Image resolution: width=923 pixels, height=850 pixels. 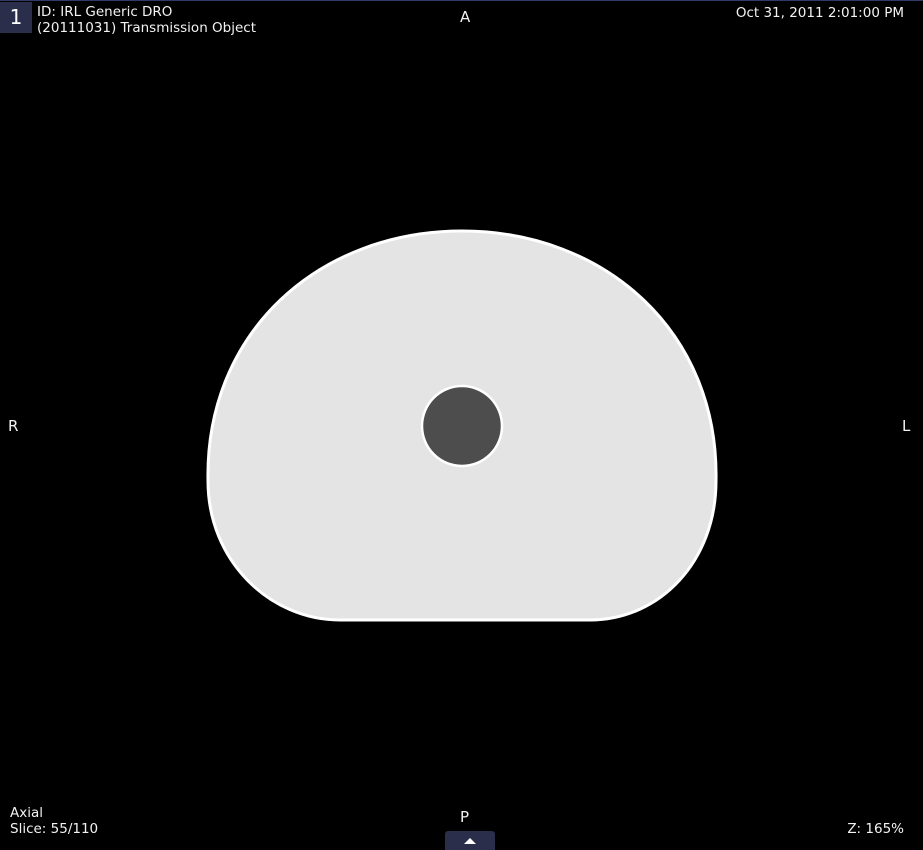 I want to click on slice-info-overlay: Axial Slice: 55/110, so click(x=54, y=821).